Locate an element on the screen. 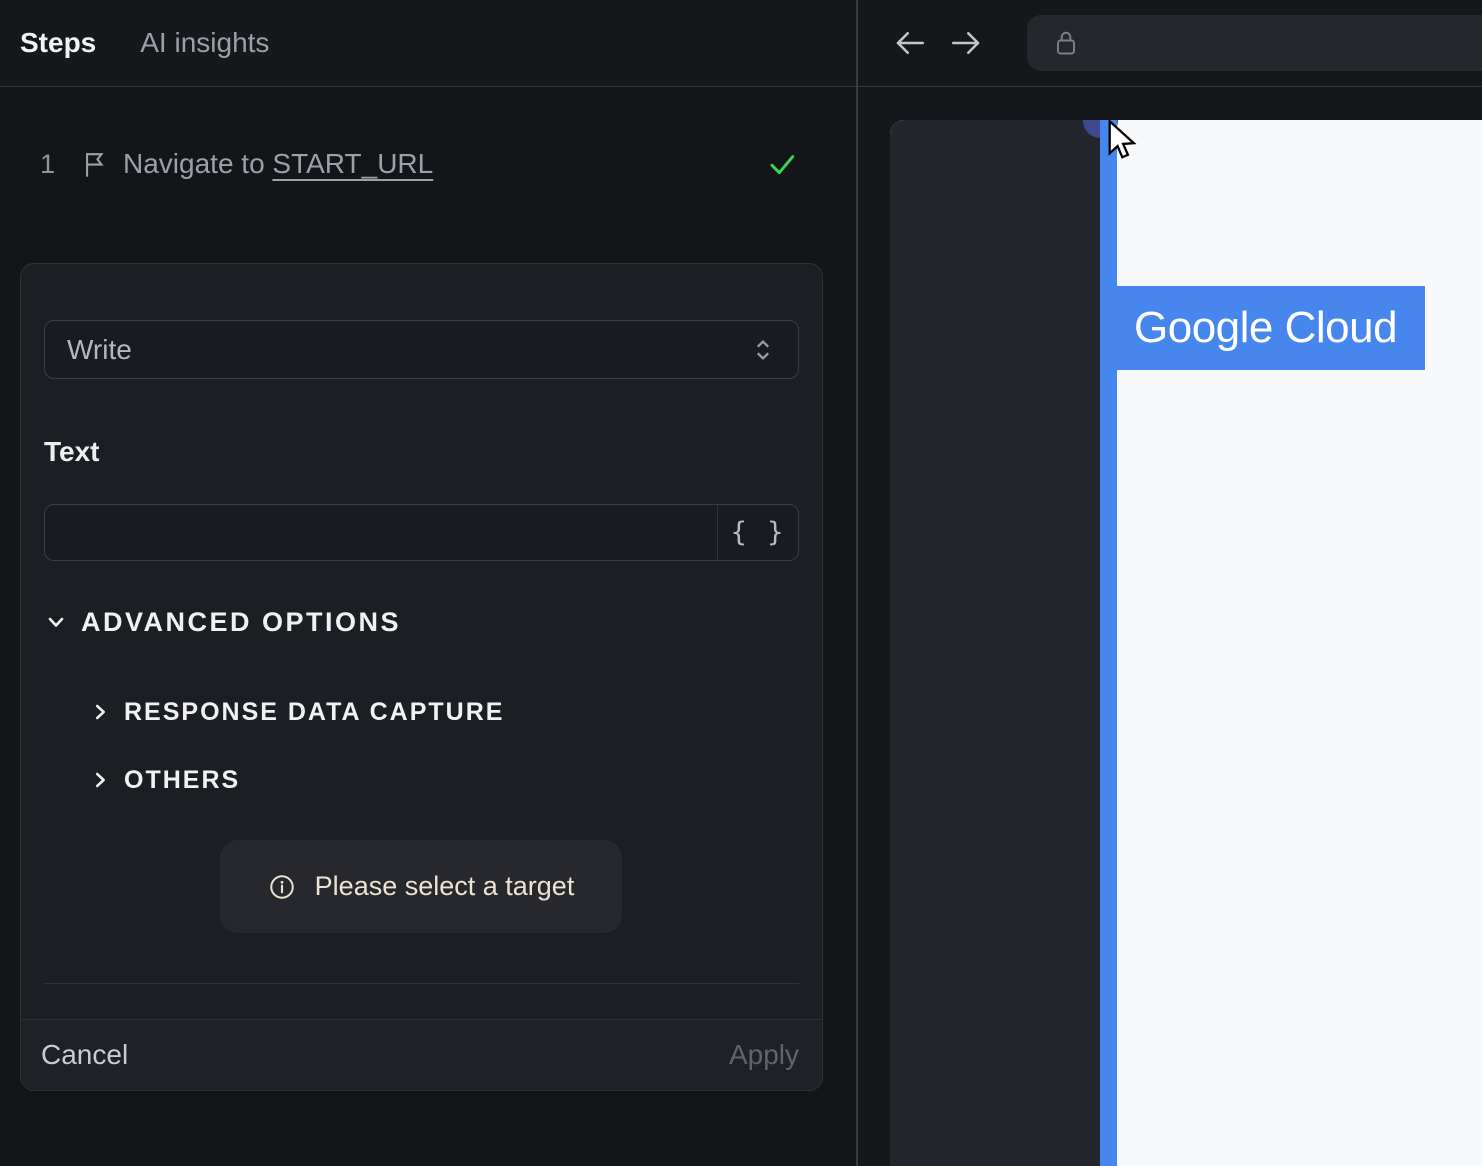  mouse-cursor-icon is located at coordinates (1122, 142).